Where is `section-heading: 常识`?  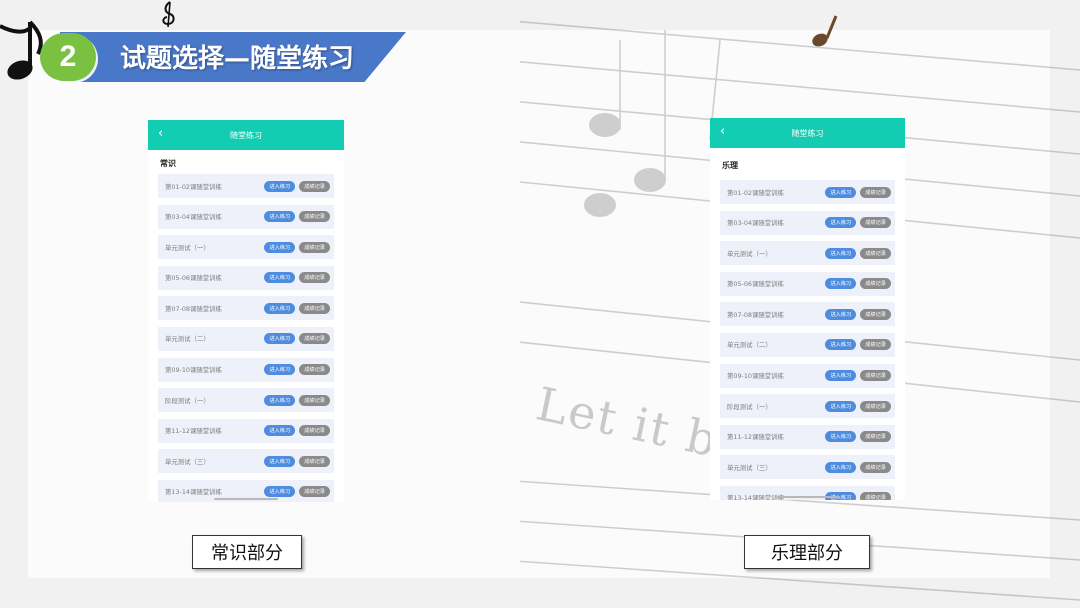
section-heading: 常识 is located at coordinates (168, 163).